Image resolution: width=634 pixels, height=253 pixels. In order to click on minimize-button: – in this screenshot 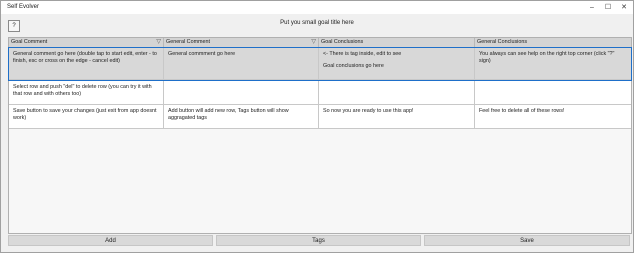, I will do `click(592, 7)`.